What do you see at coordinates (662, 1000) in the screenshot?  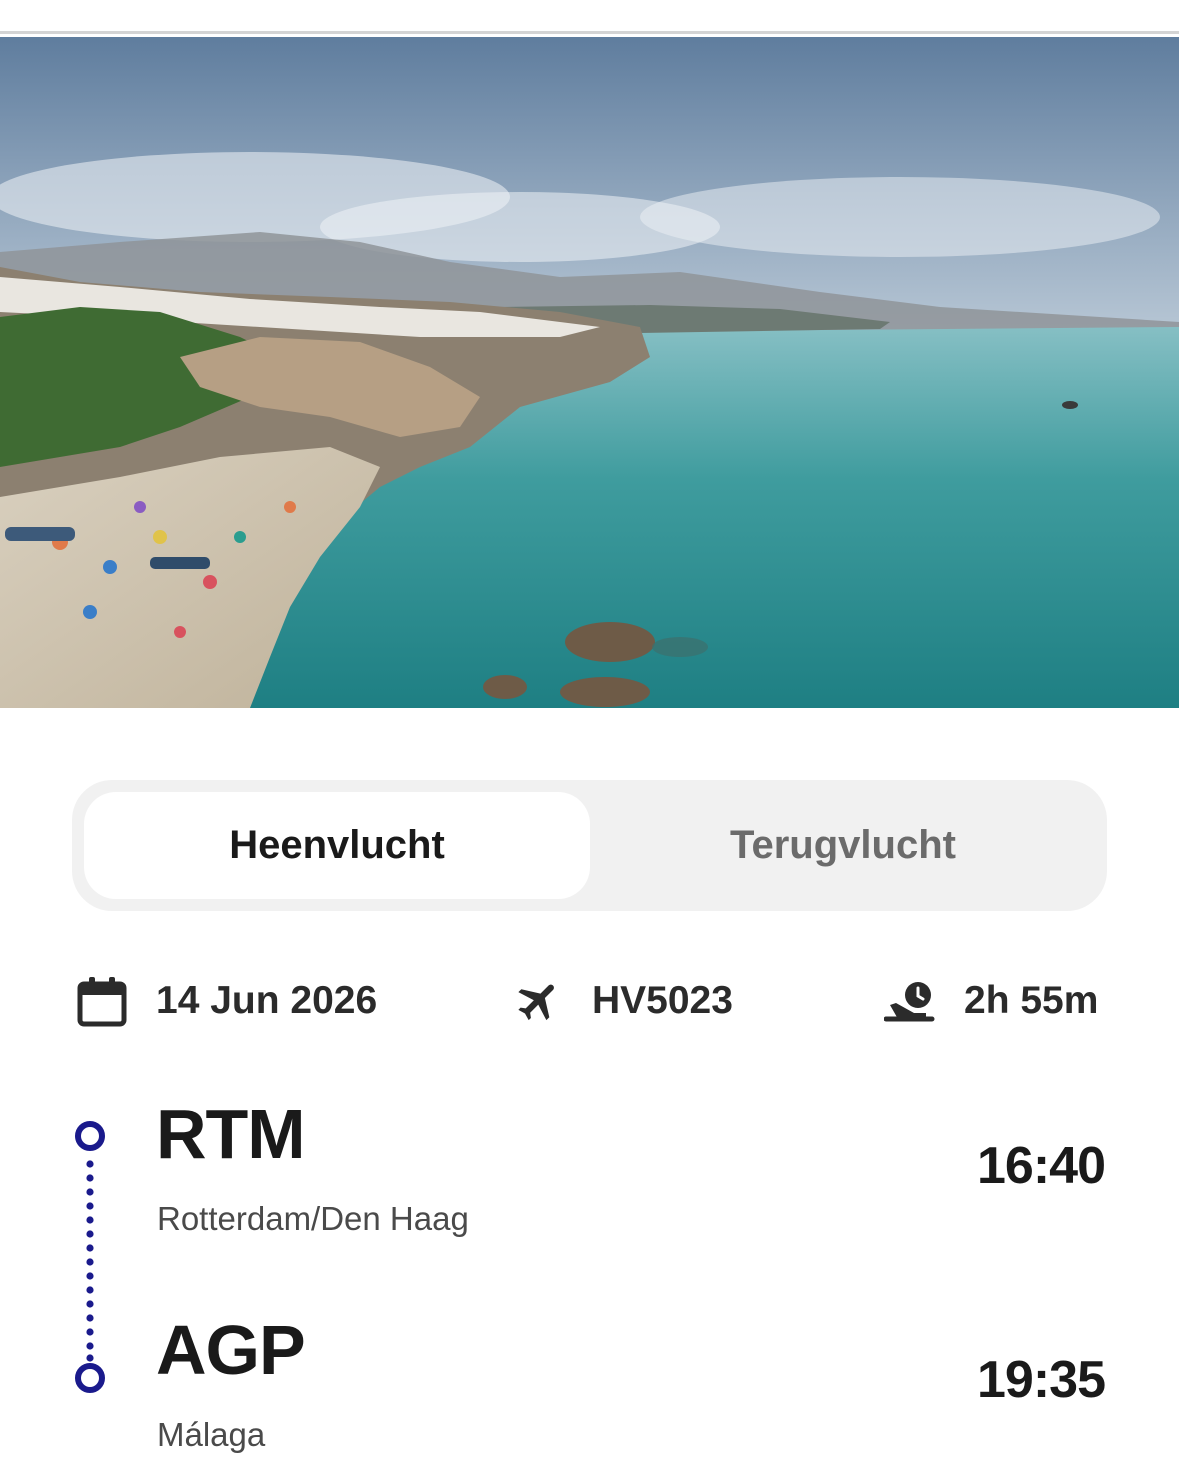 I see `flight-number-text: HV5023` at bounding box center [662, 1000].